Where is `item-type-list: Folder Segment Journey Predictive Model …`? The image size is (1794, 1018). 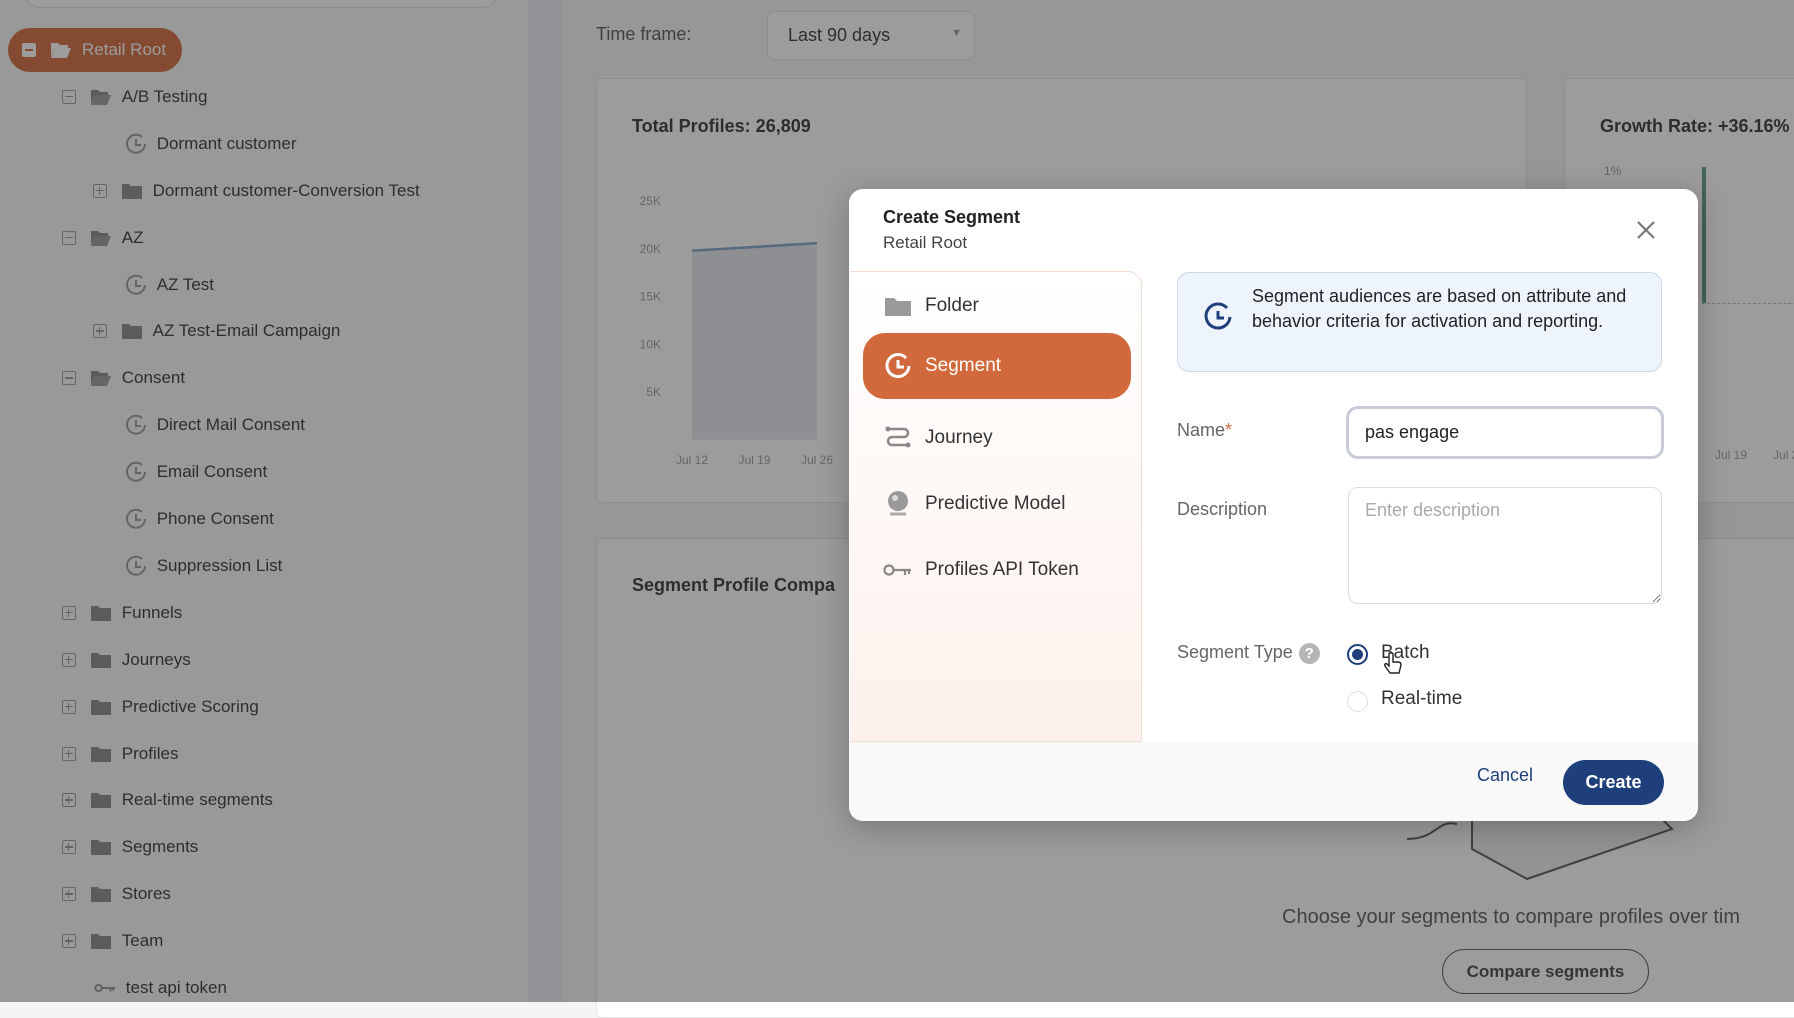 item-type-list: Folder Segment Journey Predictive Model … is located at coordinates (996, 506).